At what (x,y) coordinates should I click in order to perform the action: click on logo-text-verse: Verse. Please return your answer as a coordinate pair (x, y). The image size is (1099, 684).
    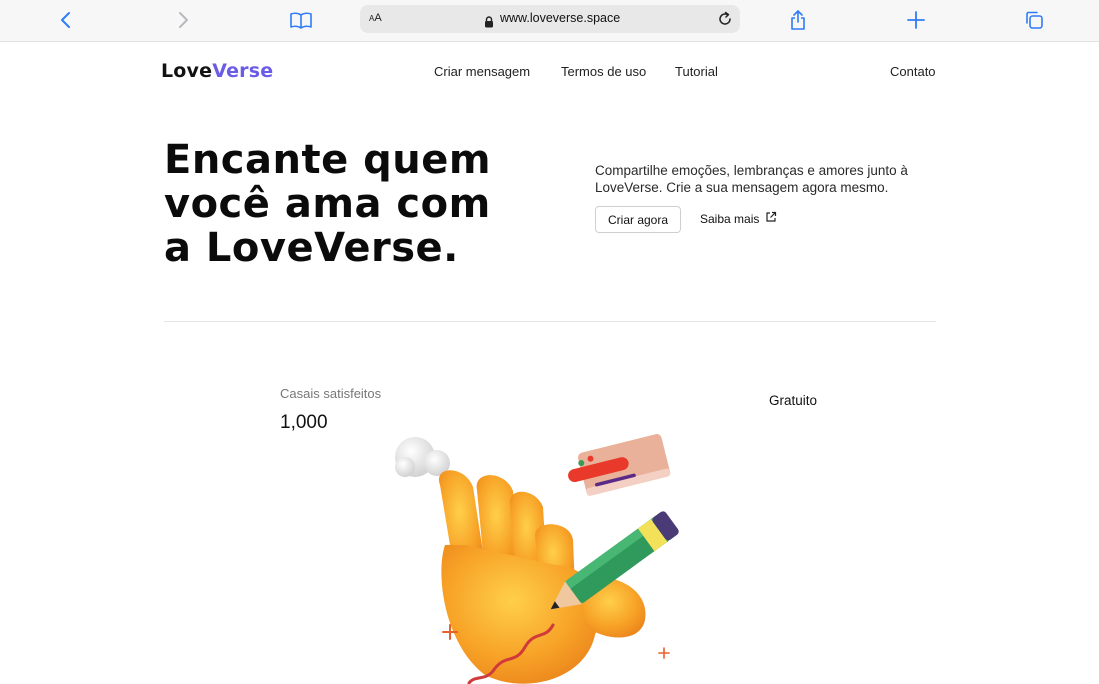
    Looking at the image, I should click on (243, 71).